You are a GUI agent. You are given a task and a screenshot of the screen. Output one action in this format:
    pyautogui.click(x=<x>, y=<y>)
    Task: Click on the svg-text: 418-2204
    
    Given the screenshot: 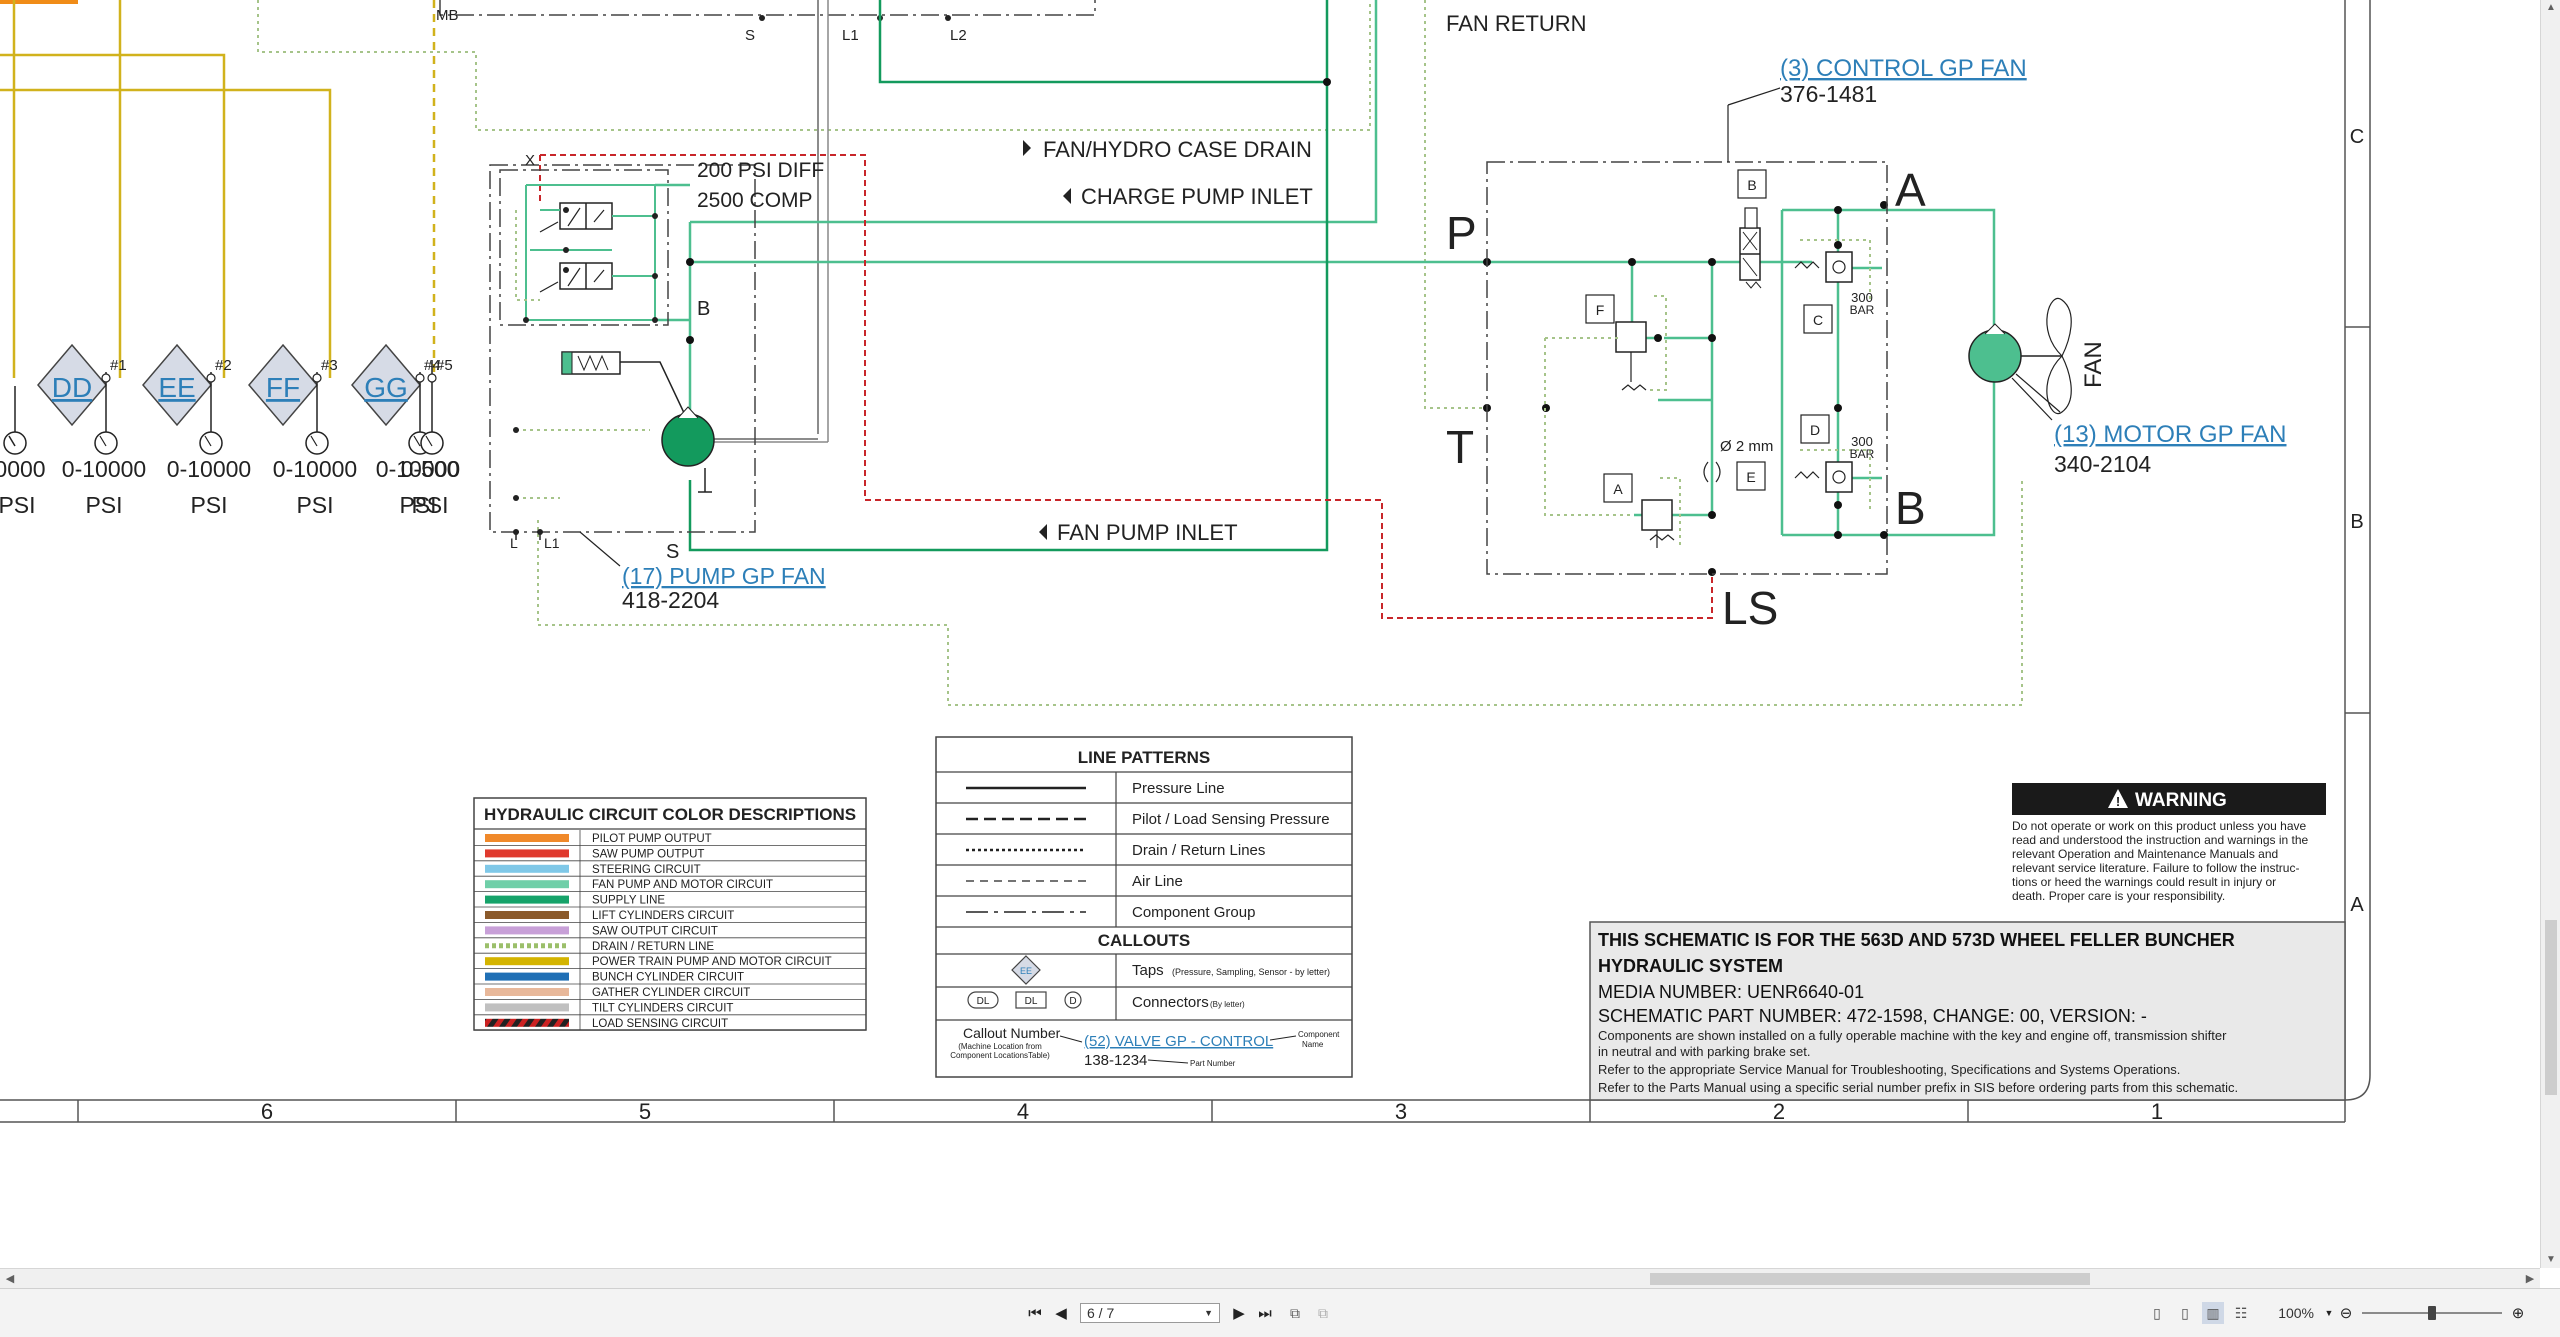 What is the action you would take?
    pyautogui.click(x=670, y=600)
    